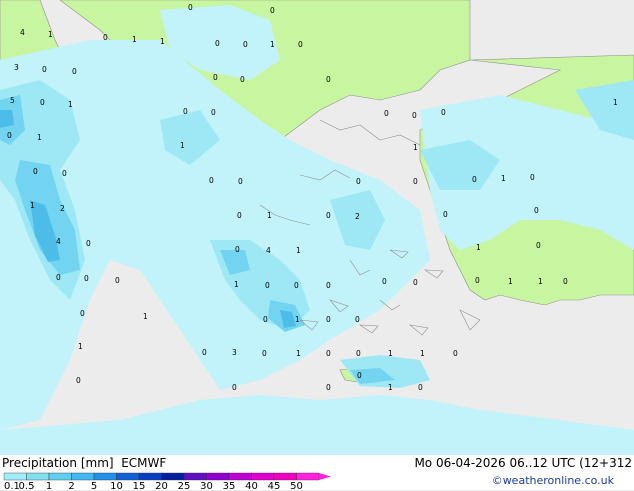 The width and height of the screenshot is (634, 491). What do you see at coordinates (58, 463) in the screenshot?
I see `product-title: Precipitation [mm]` at bounding box center [58, 463].